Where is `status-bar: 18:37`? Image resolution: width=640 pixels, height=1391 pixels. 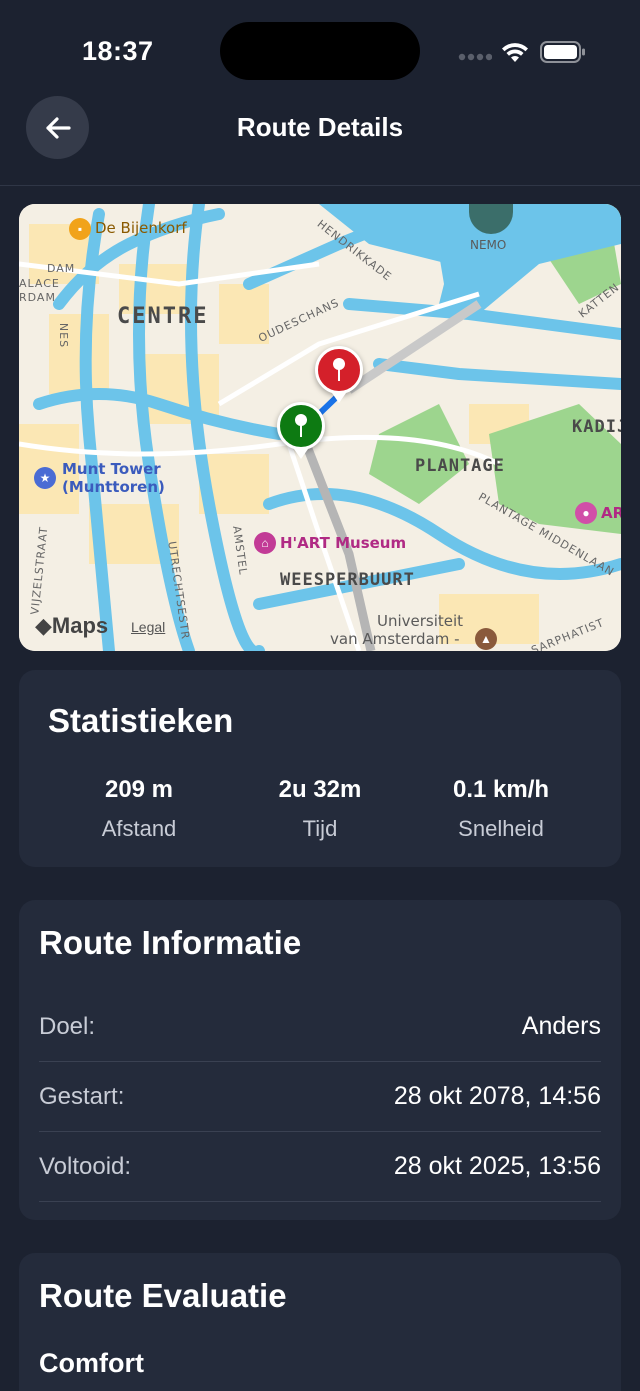
status-bar: 18:37 is located at coordinates (320, 50).